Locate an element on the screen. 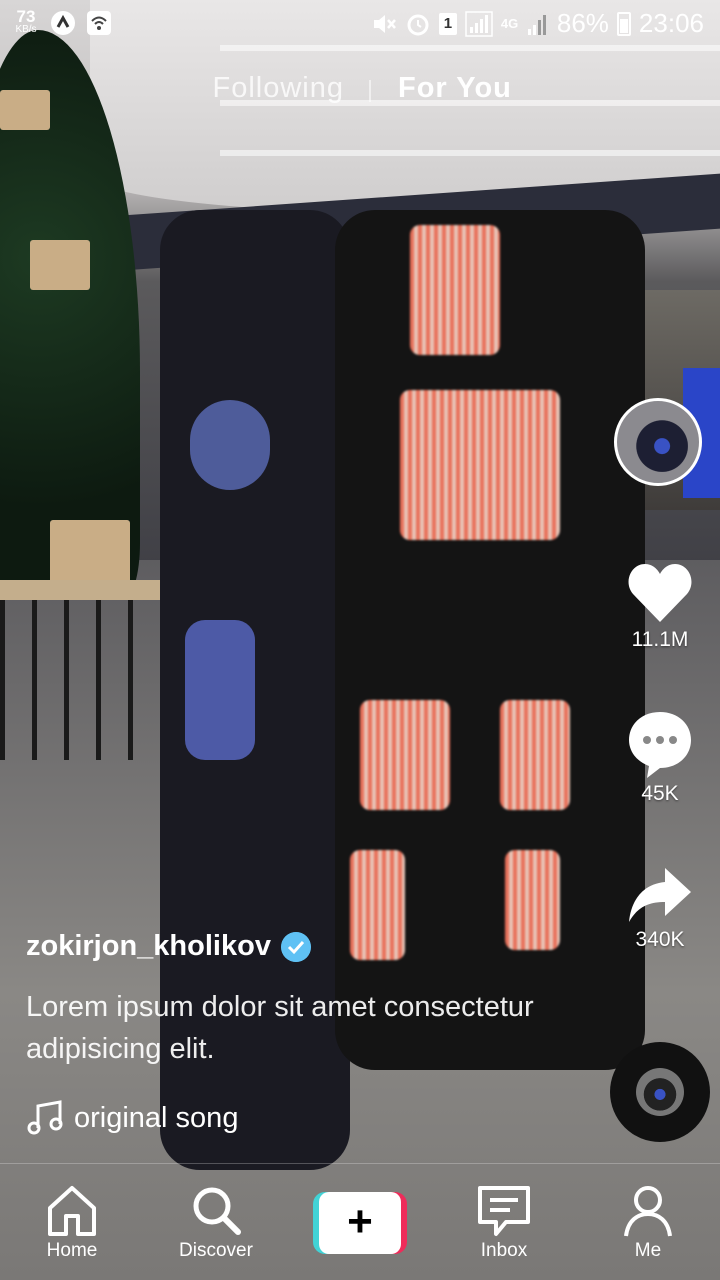 The width and height of the screenshot is (720, 1280). bottom-nav: Home Discover + Inbox Me is located at coordinates (360, 1221).